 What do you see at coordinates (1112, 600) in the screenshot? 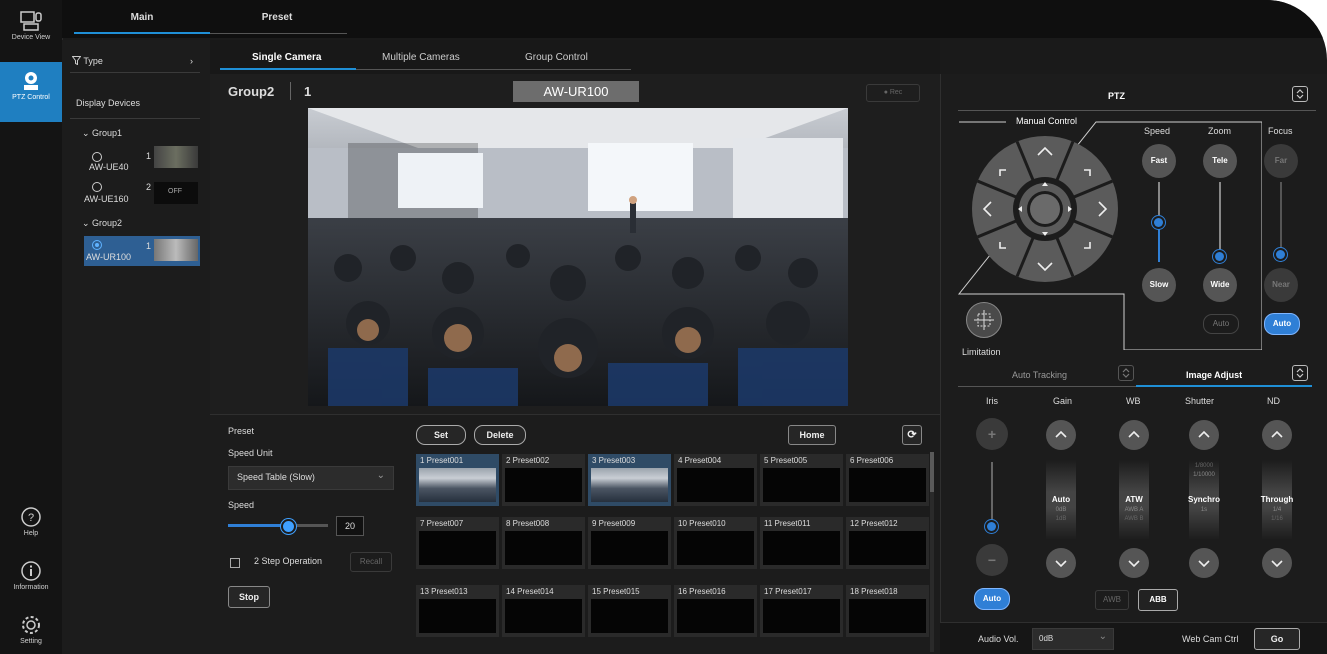
I see `awb-button: AWB` at bounding box center [1112, 600].